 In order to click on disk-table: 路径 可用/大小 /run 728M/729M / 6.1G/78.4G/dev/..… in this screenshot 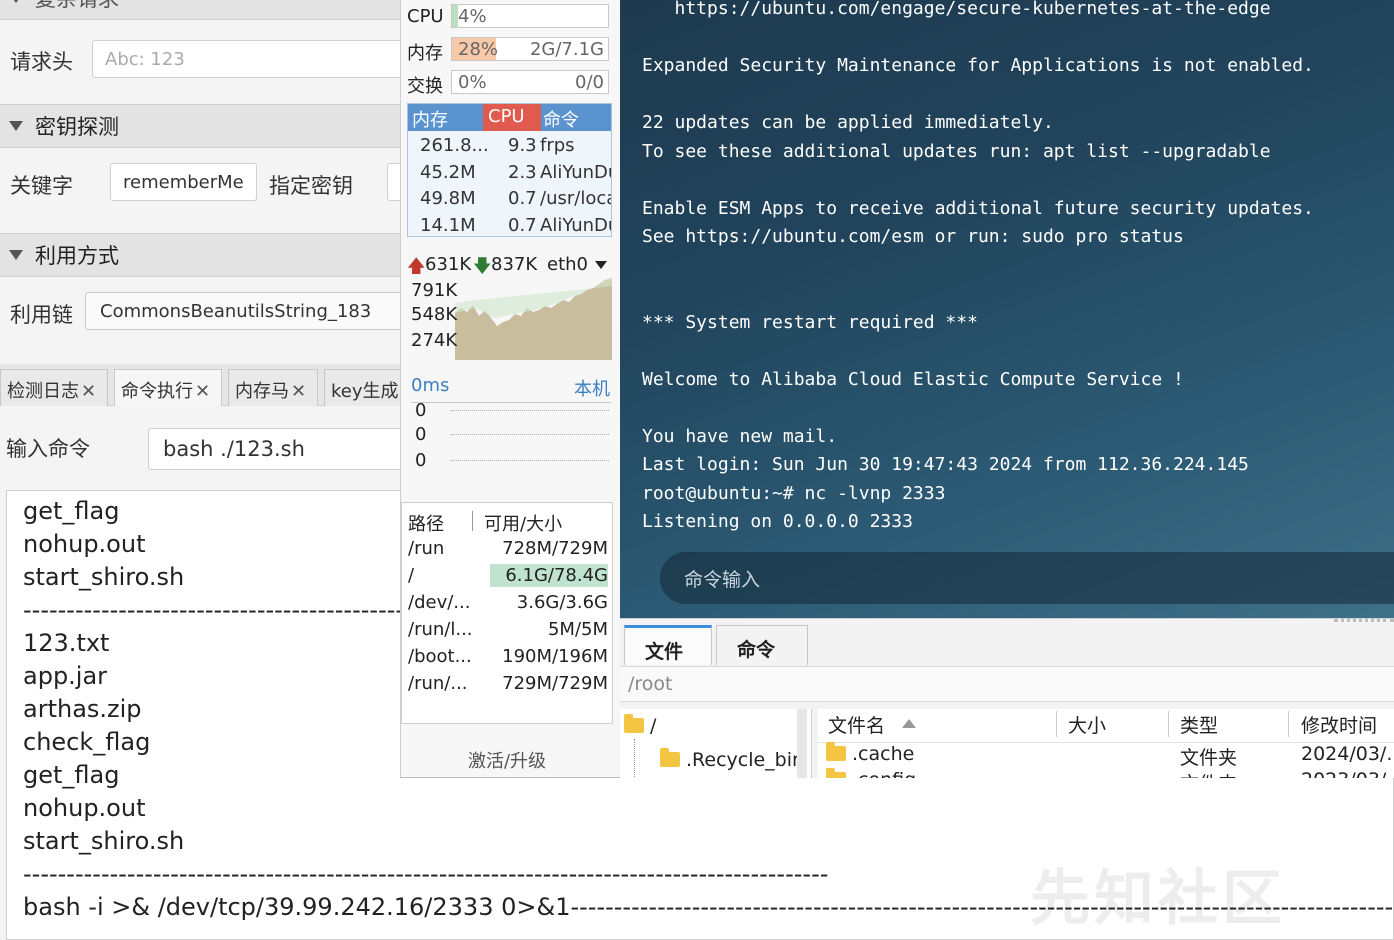, I will do `click(507, 613)`.